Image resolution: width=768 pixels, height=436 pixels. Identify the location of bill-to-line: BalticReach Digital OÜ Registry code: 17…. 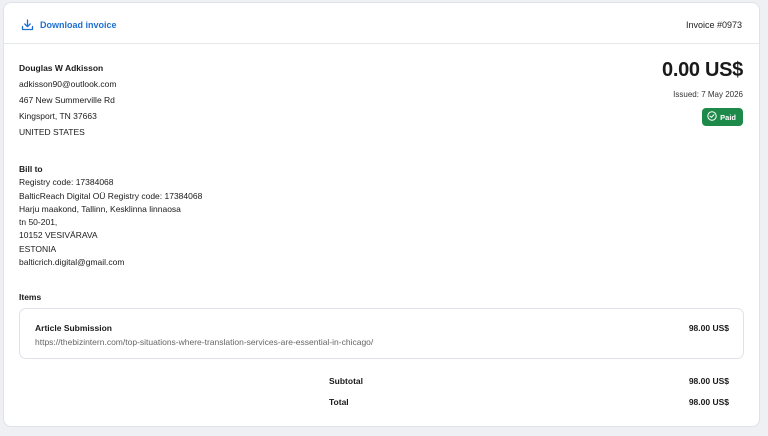
(111, 195).